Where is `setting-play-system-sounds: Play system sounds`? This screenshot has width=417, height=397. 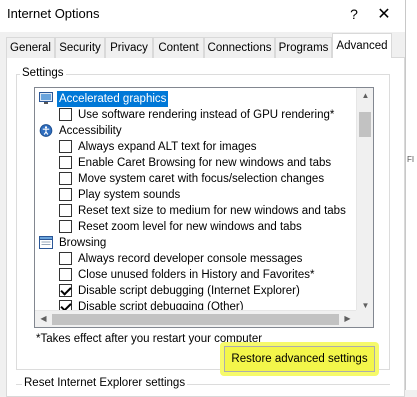 setting-play-system-sounds: Play system sounds is located at coordinates (195, 195).